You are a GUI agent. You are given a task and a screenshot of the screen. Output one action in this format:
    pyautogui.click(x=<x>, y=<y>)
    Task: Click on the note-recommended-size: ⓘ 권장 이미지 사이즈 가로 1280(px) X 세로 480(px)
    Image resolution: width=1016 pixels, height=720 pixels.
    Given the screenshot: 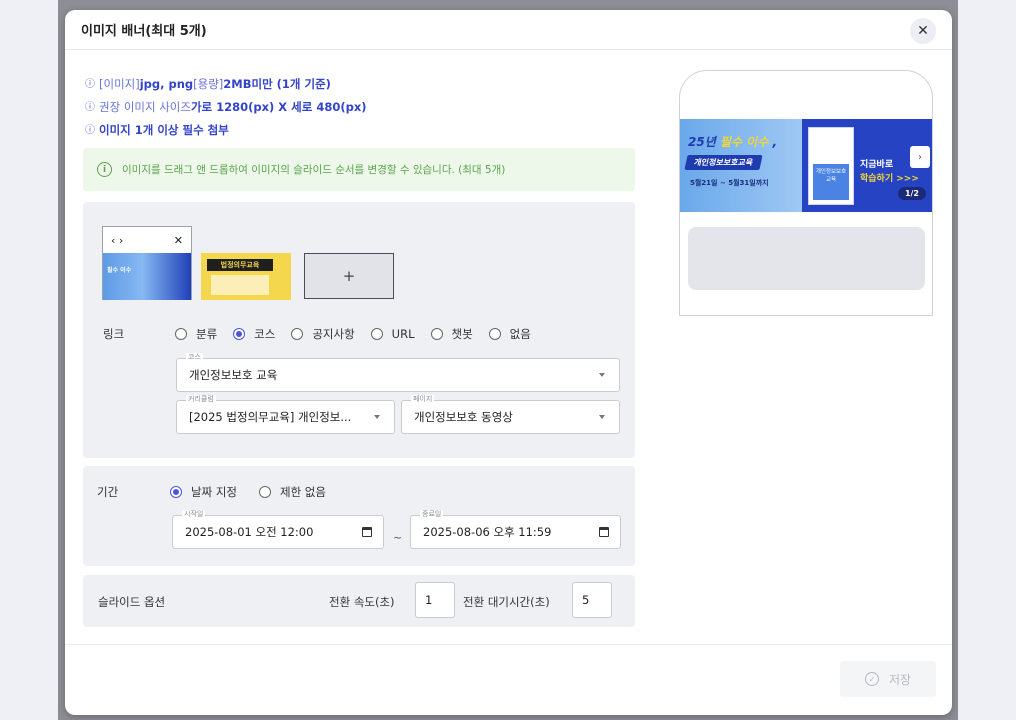 What is the action you would take?
    pyautogui.click(x=226, y=107)
    